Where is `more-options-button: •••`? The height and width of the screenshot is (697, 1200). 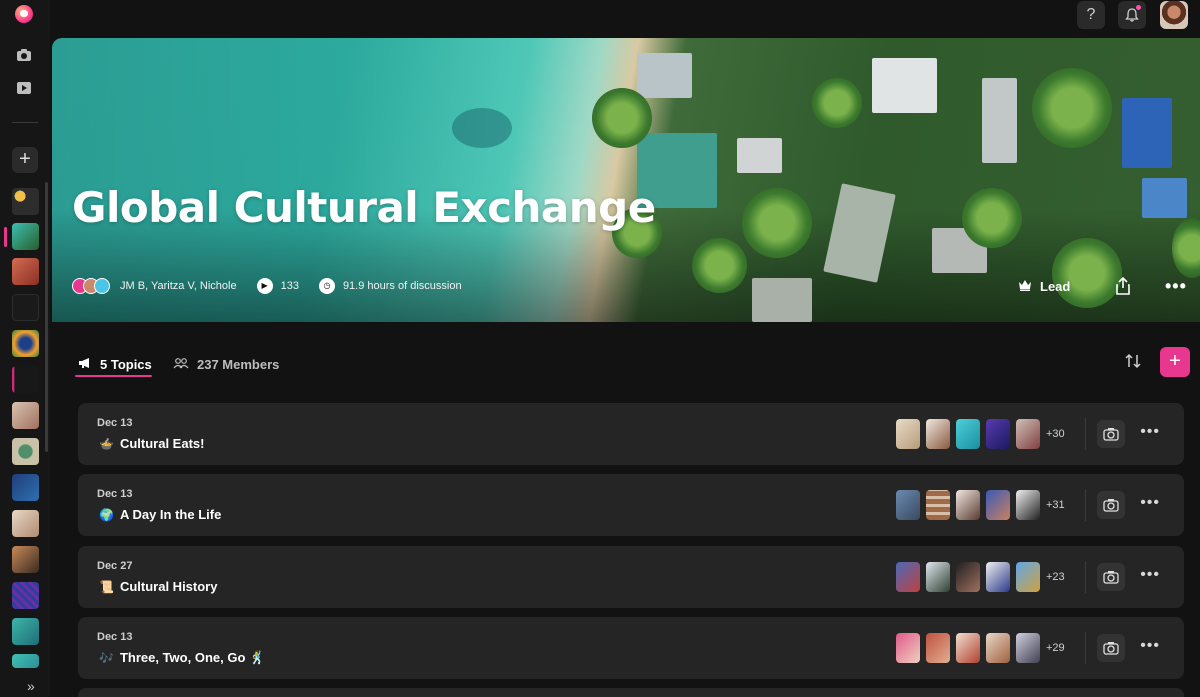
more-options-button: ••• is located at coordinates (1176, 286).